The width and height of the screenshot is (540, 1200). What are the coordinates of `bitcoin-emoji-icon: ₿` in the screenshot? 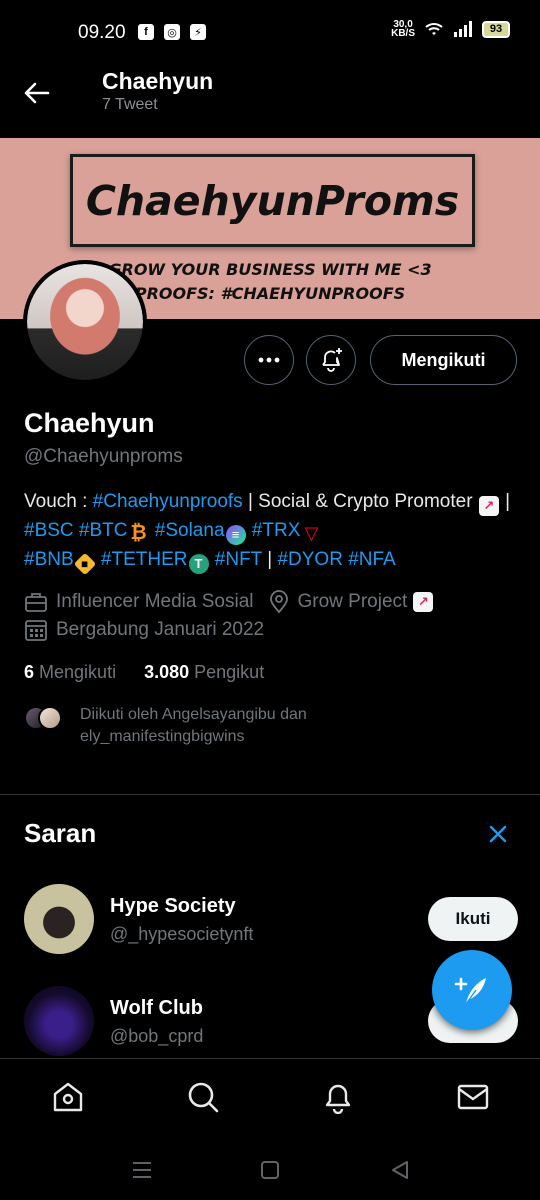 It's located at (138, 533).